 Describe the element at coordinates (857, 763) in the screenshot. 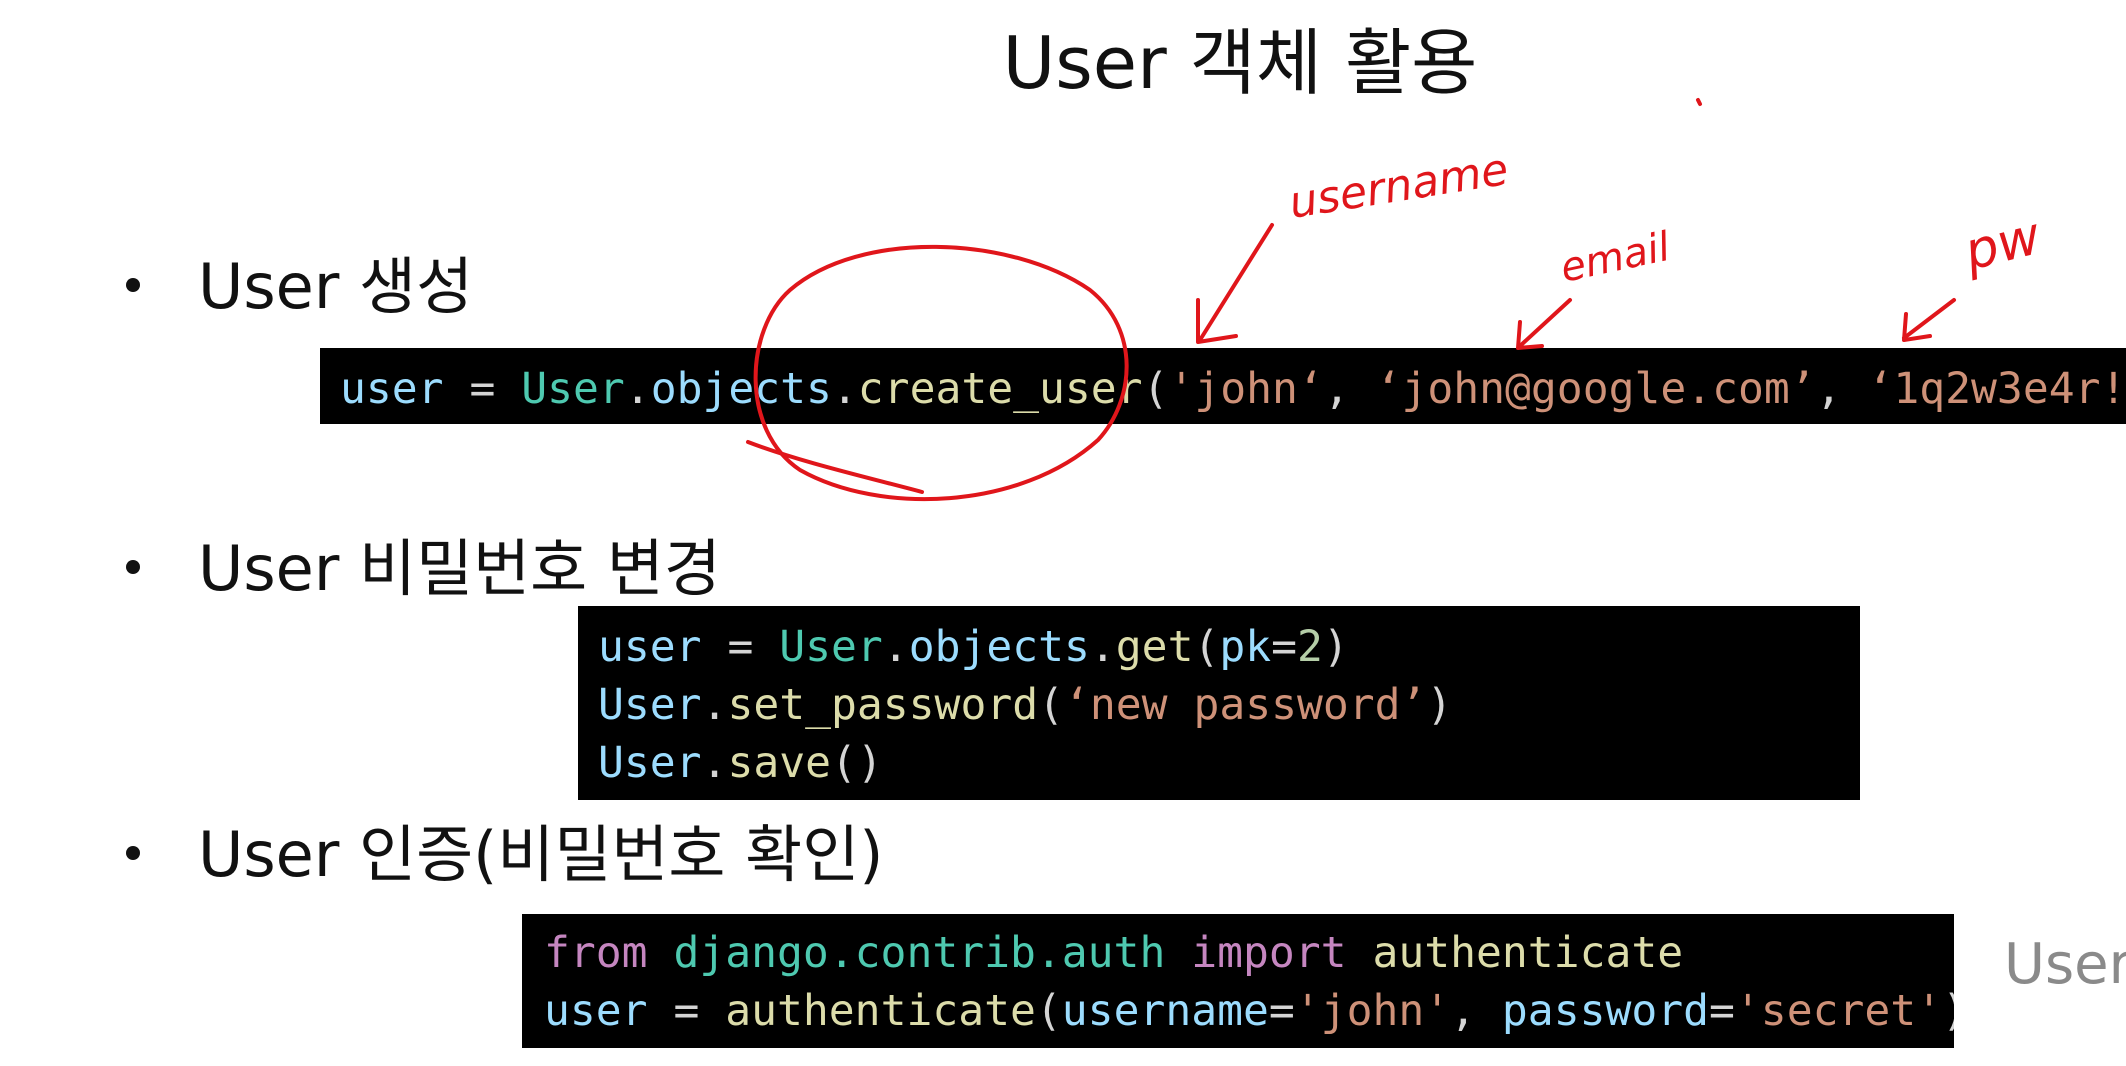

I see `code-token: ()` at that location.